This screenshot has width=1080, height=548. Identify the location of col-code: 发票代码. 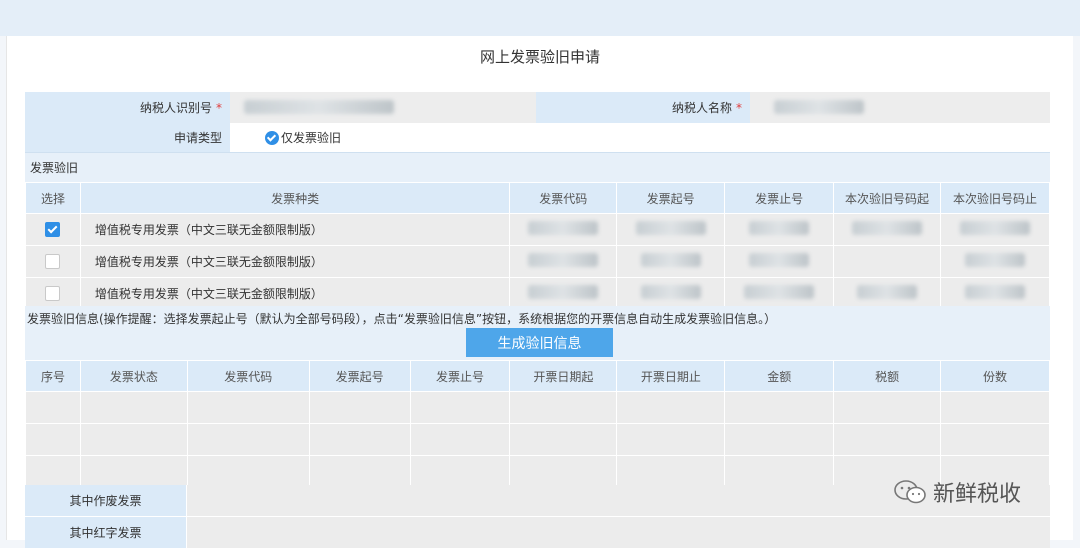
(248, 376).